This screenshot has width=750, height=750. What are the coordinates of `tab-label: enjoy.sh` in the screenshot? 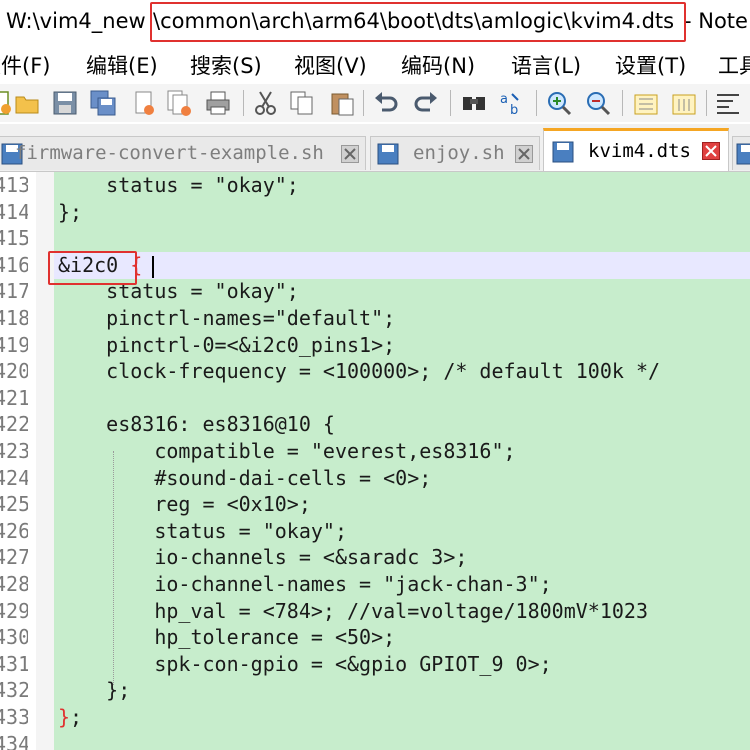 It's located at (459, 153).